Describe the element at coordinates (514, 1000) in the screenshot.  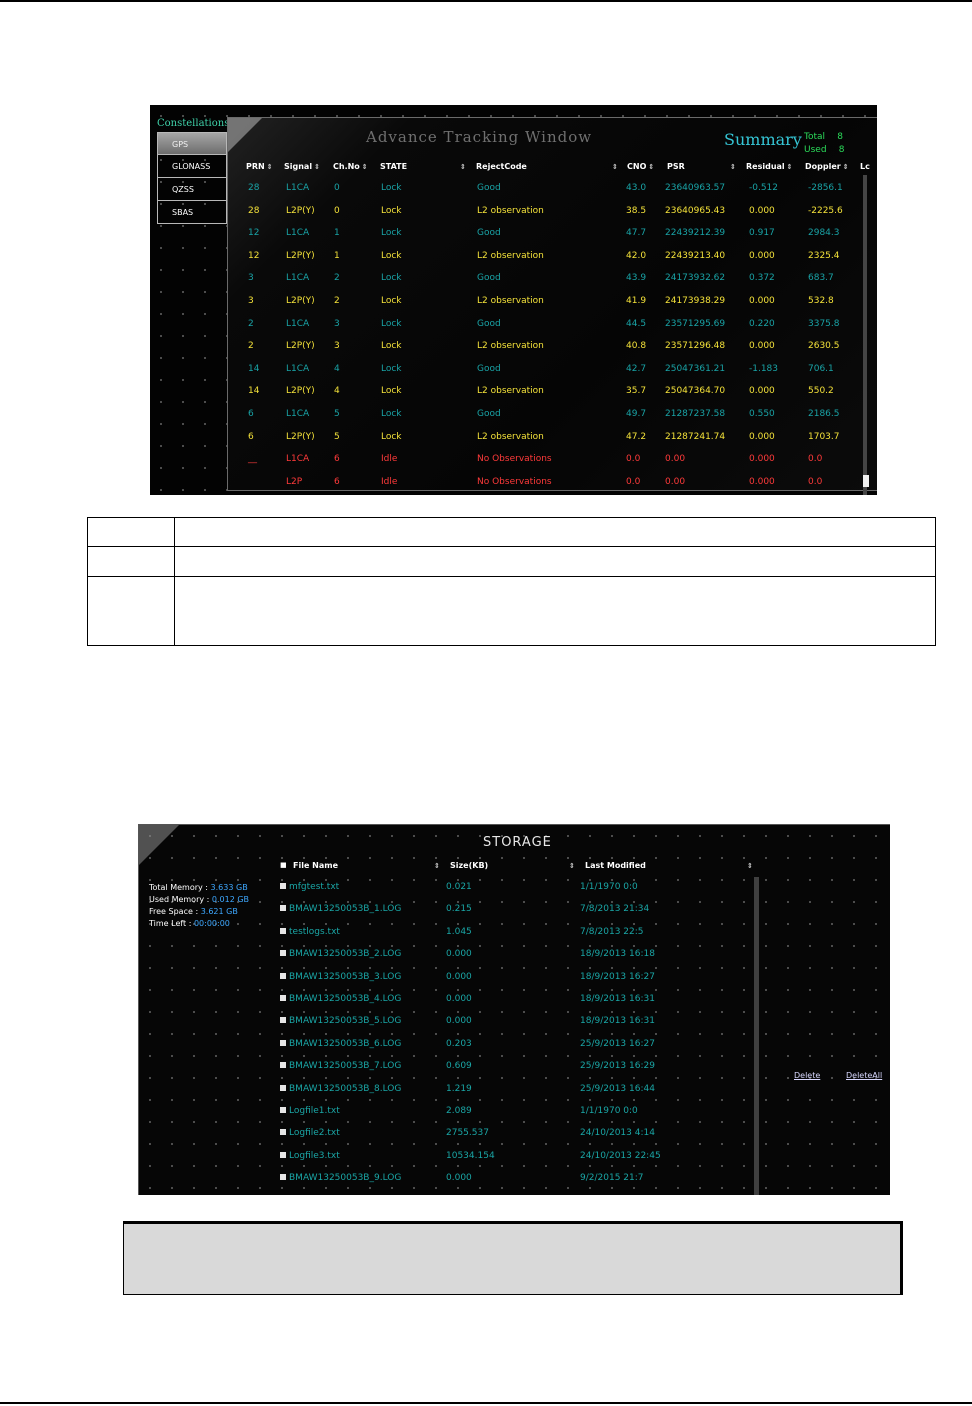
I see `file-row: BMAW13250053B_4.LOG 0.000 18/9/2013 16:31` at that location.